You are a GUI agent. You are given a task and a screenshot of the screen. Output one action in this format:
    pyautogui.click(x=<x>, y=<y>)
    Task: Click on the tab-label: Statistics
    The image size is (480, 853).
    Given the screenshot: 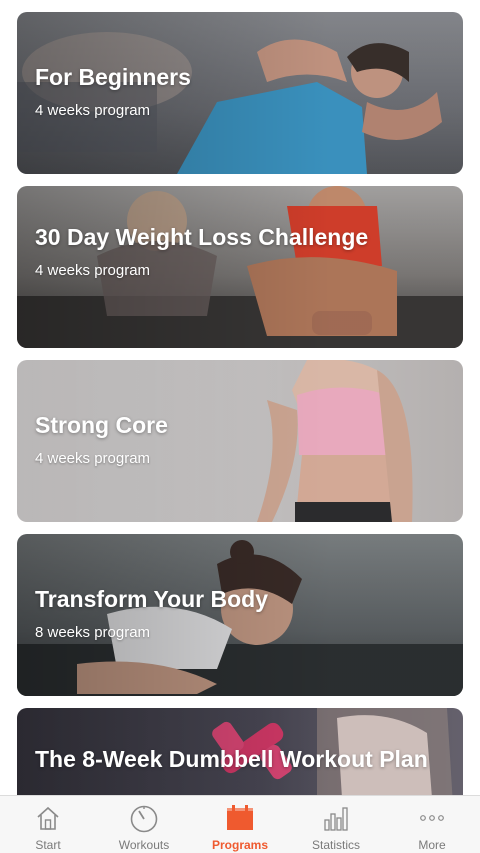 What is the action you would take?
    pyautogui.click(x=335, y=845)
    